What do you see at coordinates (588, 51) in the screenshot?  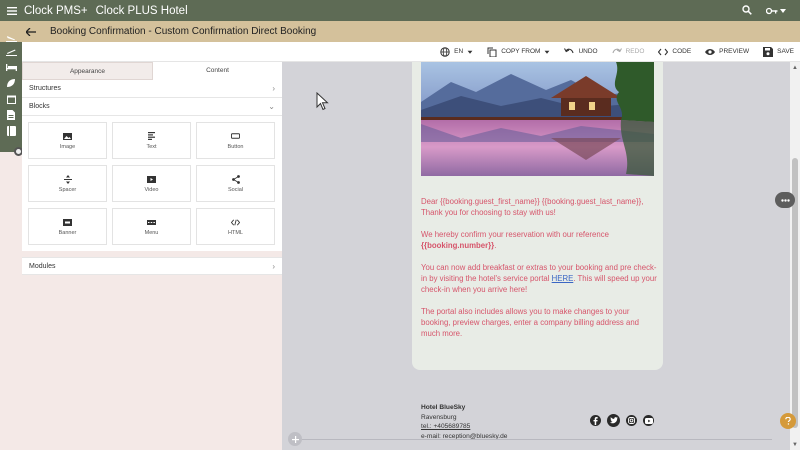 I see `undo-label: UNDO` at bounding box center [588, 51].